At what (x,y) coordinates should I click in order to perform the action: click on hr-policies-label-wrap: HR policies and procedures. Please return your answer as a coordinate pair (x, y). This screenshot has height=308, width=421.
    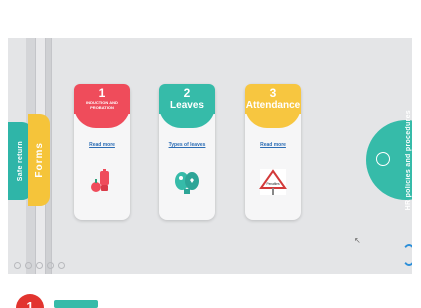
    Looking at the image, I should click on (405, 160).